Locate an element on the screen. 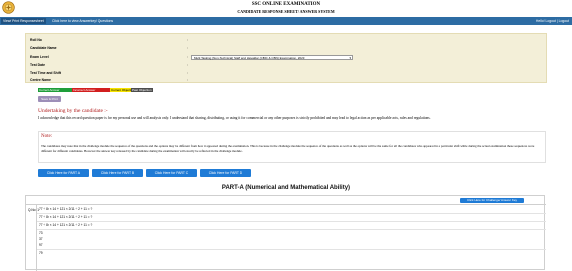 The width and height of the screenshot is (572, 271). nav-logout: Hello! Logout | Logout is located at coordinates (552, 21).